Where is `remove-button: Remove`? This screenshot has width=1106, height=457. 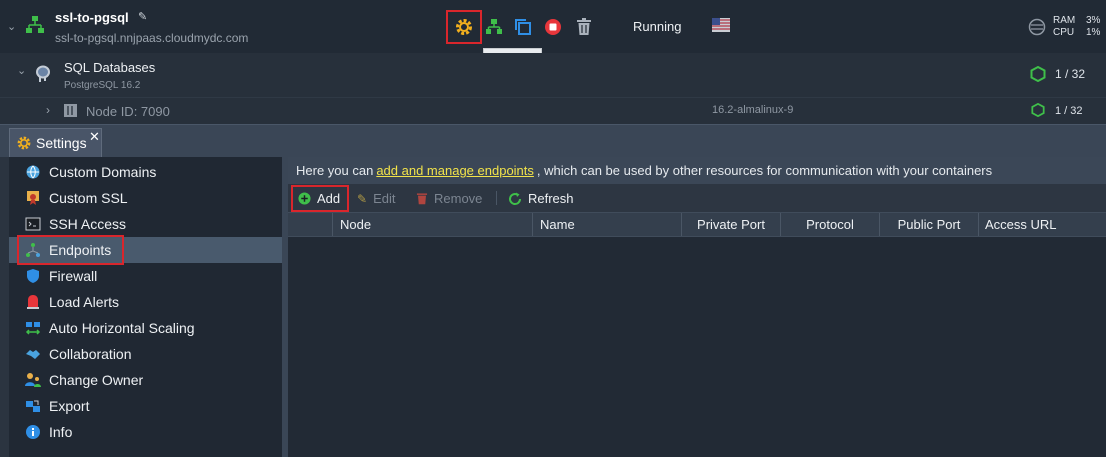 remove-button: Remove is located at coordinates (449, 198).